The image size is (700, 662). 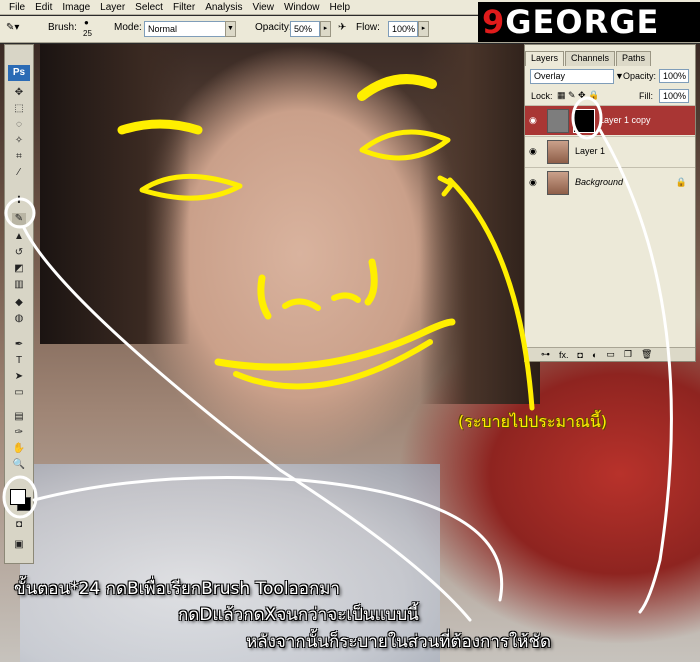 I want to click on screen-mode-icon: ▣, so click(x=19, y=545).